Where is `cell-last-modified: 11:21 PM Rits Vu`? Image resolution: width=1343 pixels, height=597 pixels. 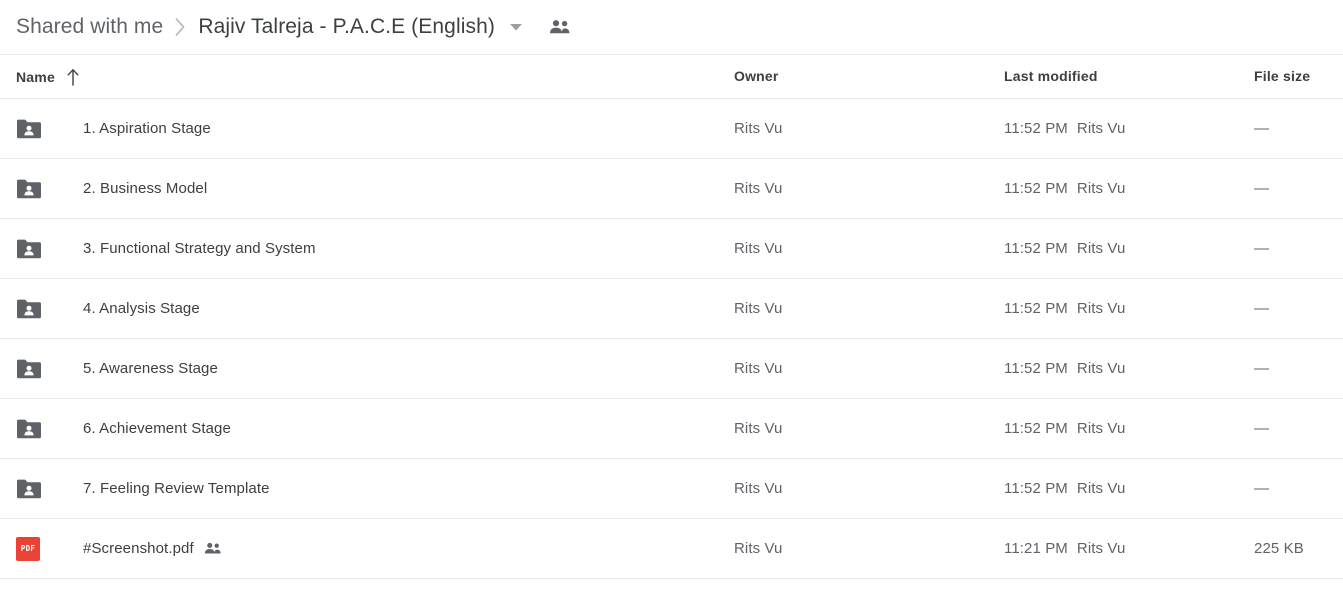 cell-last-modified: 11:21 PM Rits Vu is located at coordinates (1129, 548).